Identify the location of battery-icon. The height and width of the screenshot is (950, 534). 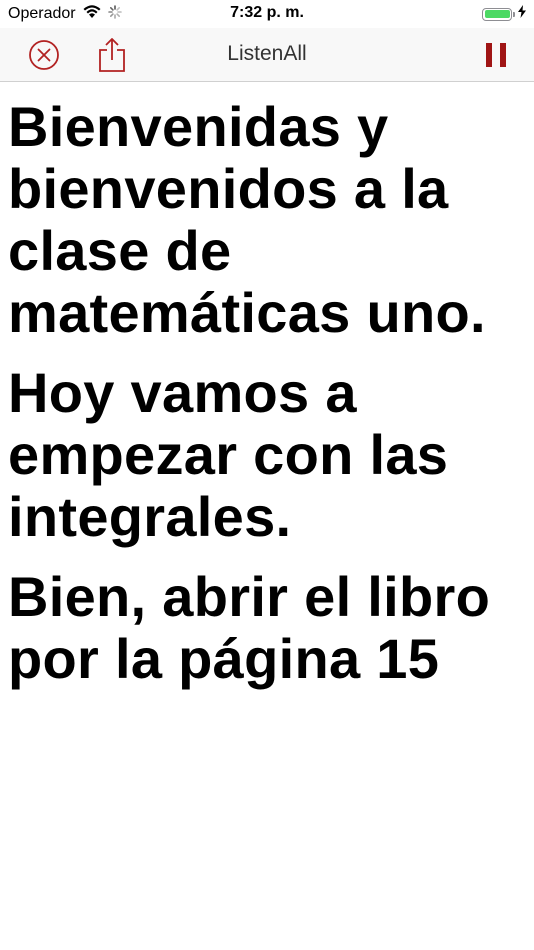
(497, 14).